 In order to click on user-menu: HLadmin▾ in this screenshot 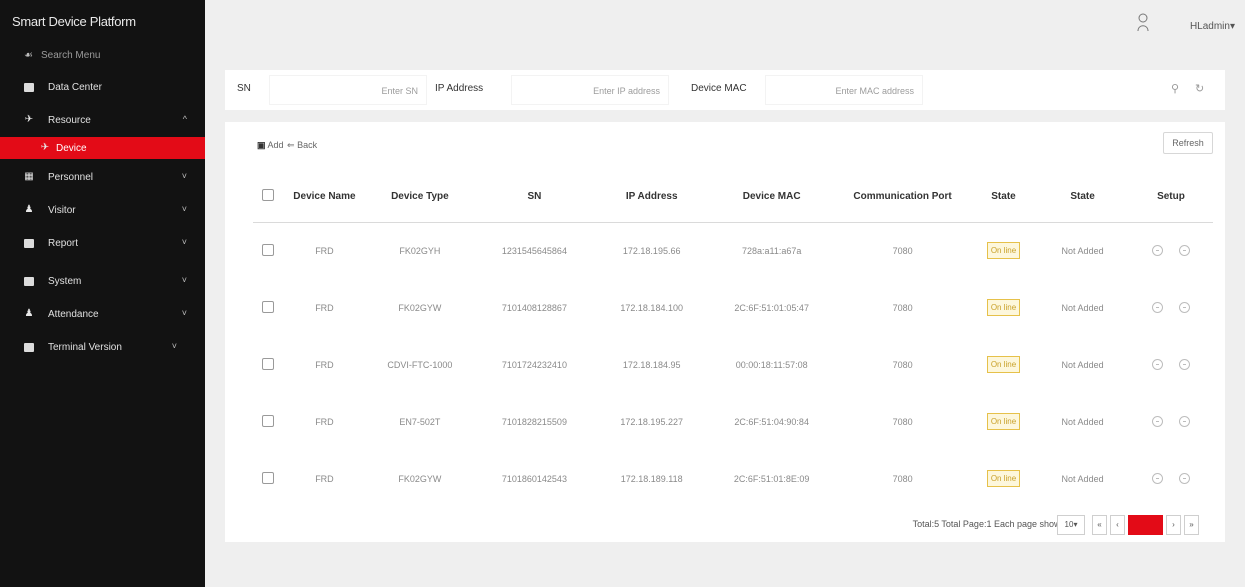, I will do `click(1212, 26)`.